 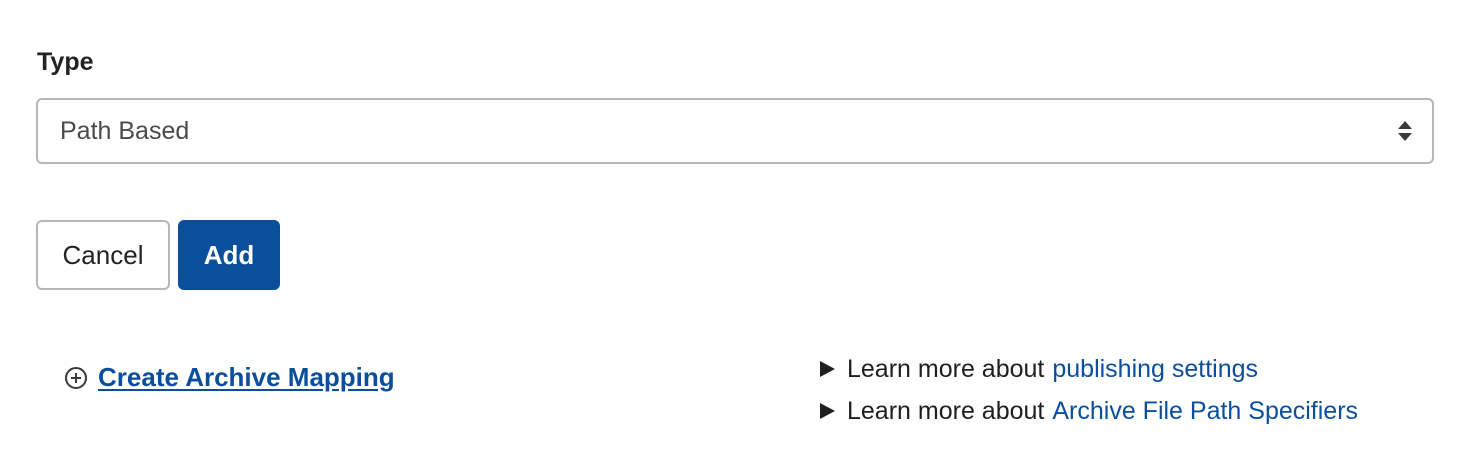 What do you see at coordinates (246, 377) in the screenshot?
I see `create-archive-mapping-label: Create Archive Mapping` at bounding box center [246, 377].